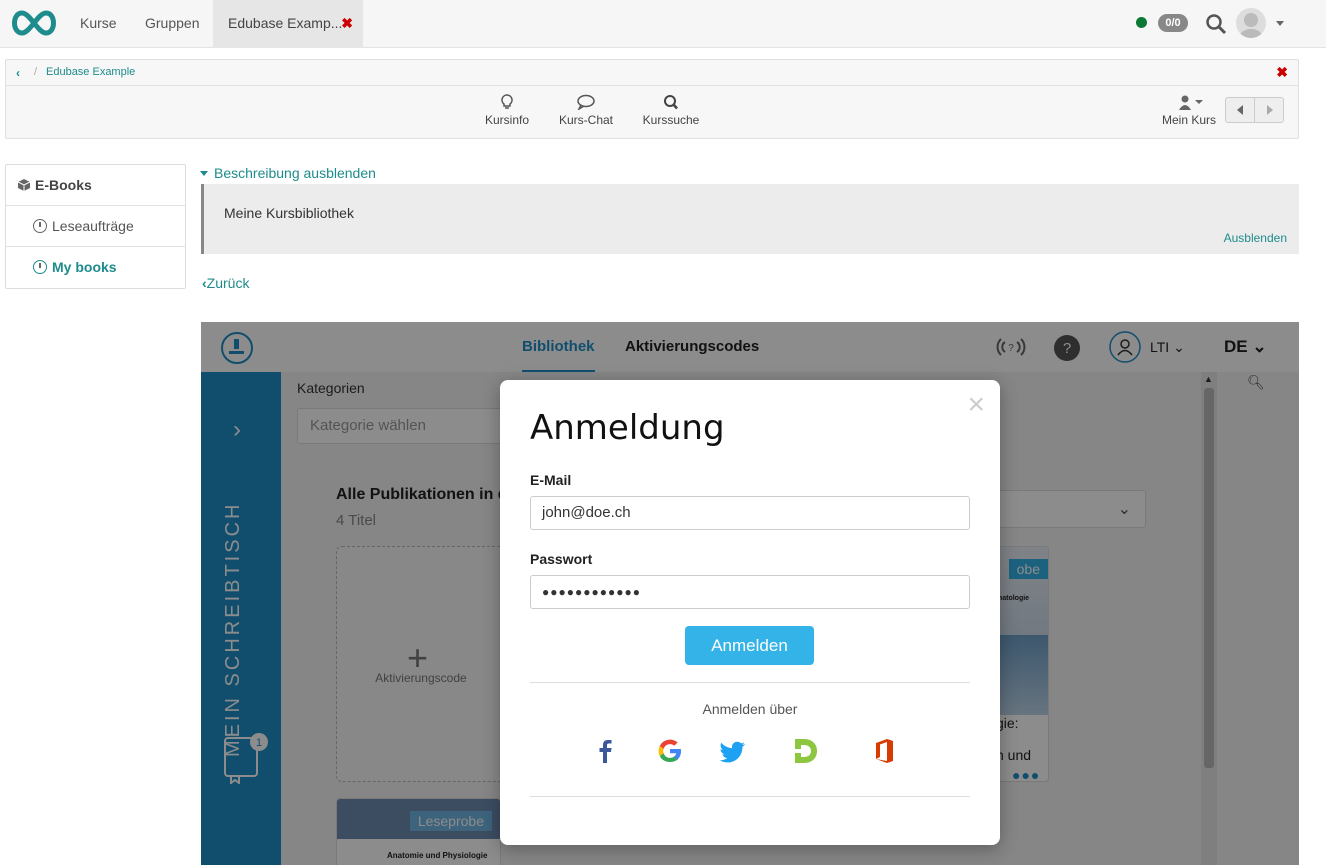 This screenshot has width=1326, height=865. Describe the element at coordinates (671, 120) in the screenshot. I see `course-search-label: Kurssuche` at that location.